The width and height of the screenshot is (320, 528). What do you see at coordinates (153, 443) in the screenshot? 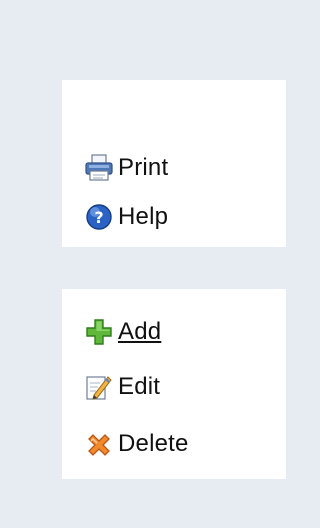
I see `delete-label: Delete` at bounding box center [153, 443].